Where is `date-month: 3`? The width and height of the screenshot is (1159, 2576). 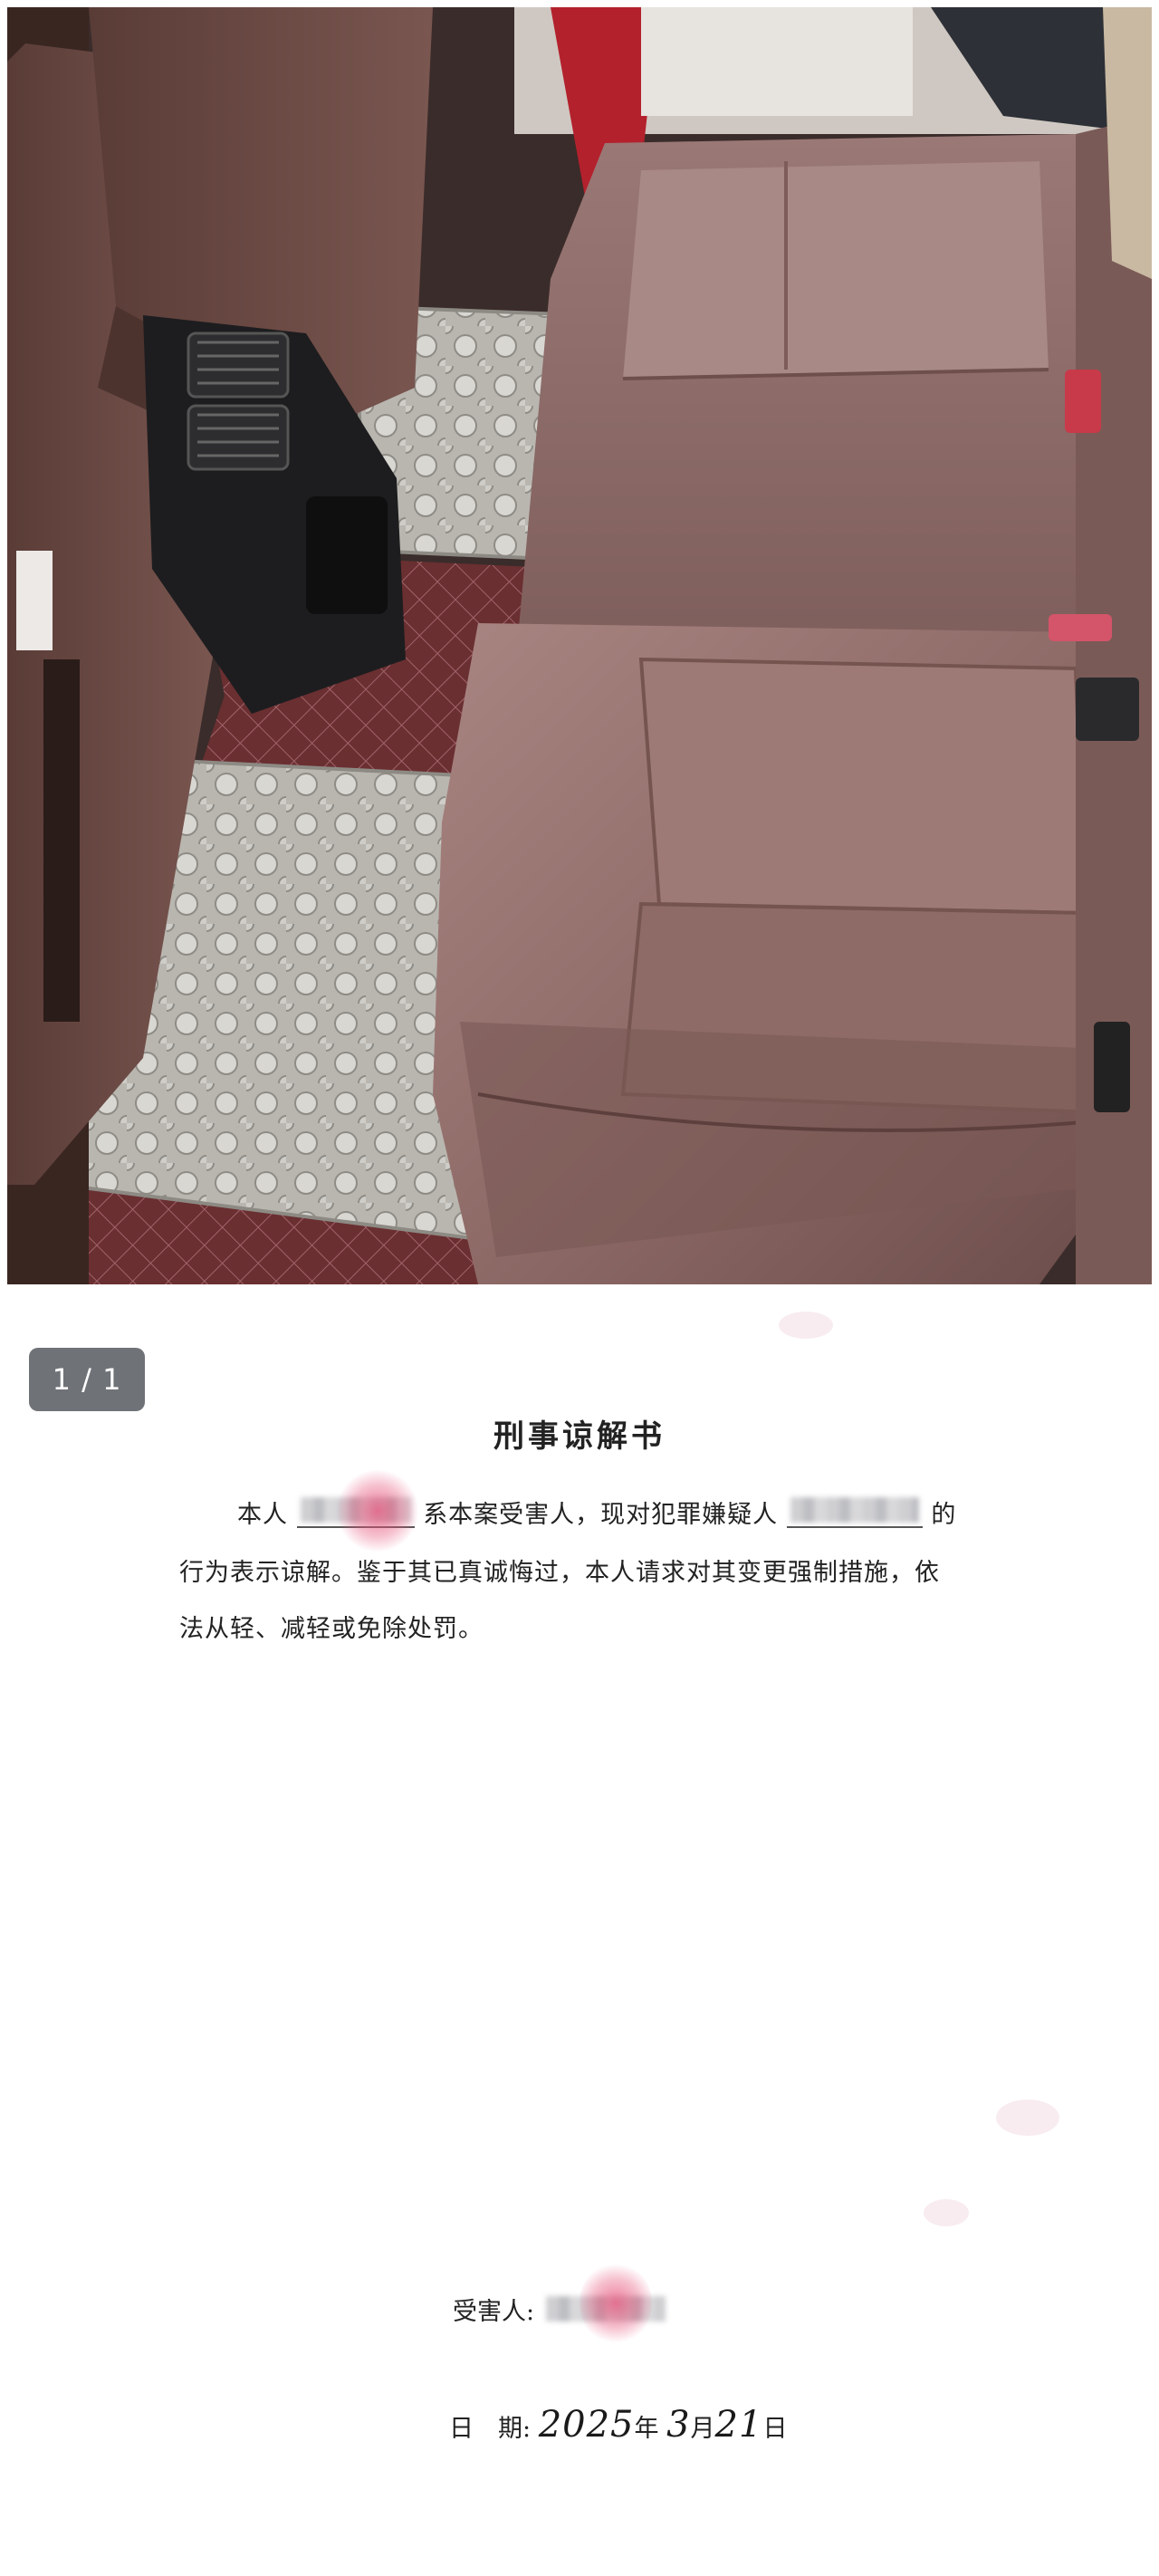 date-month: 3 is located at coordinates (679, 2425).